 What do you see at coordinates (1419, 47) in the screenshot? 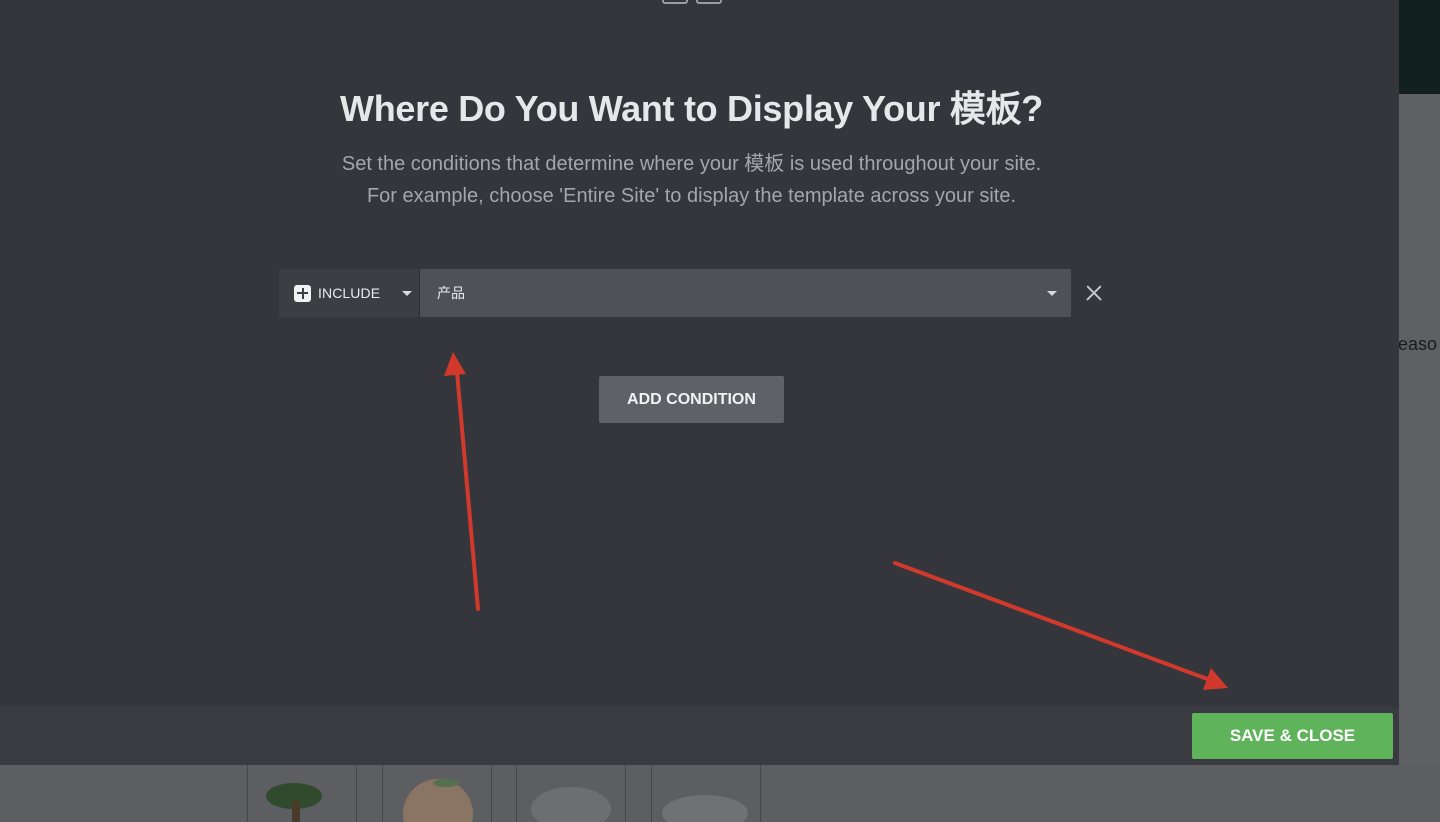
I see `background-header` at bounding box center [1419, 47].